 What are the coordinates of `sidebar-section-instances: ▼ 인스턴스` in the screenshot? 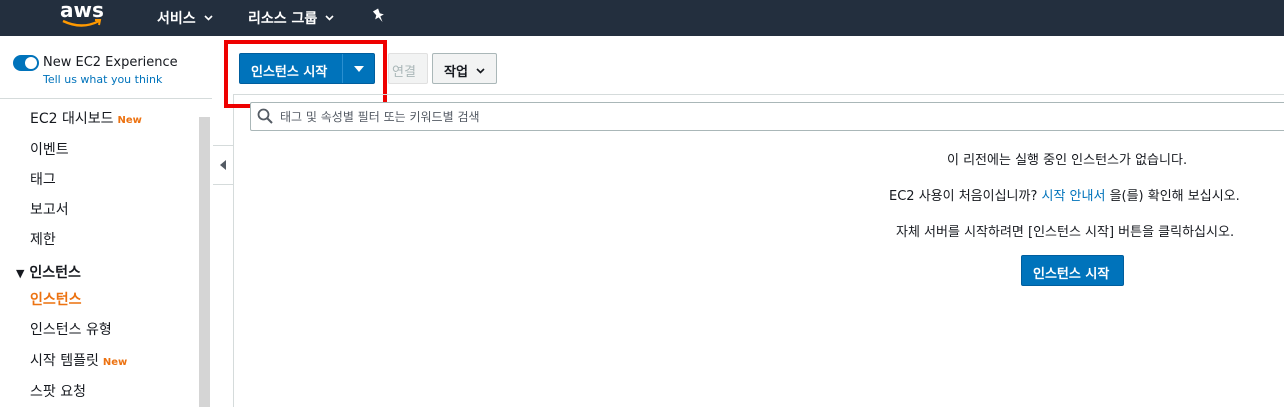 It's located at (48, 272).